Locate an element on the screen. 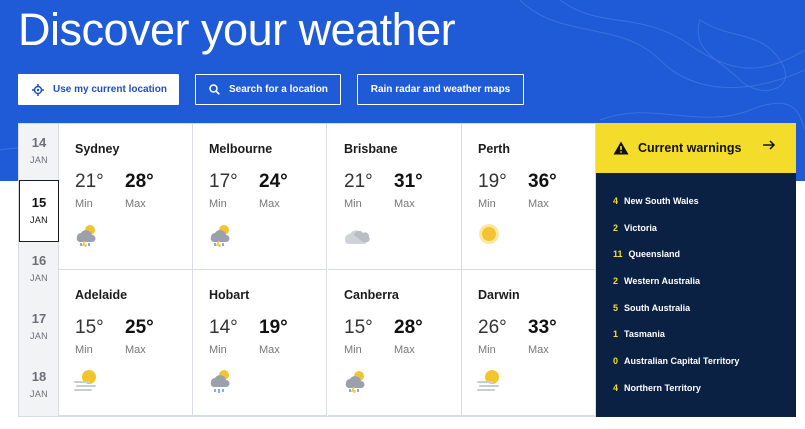  warning-region: Northern Territory is located at coordinates (662, 388).